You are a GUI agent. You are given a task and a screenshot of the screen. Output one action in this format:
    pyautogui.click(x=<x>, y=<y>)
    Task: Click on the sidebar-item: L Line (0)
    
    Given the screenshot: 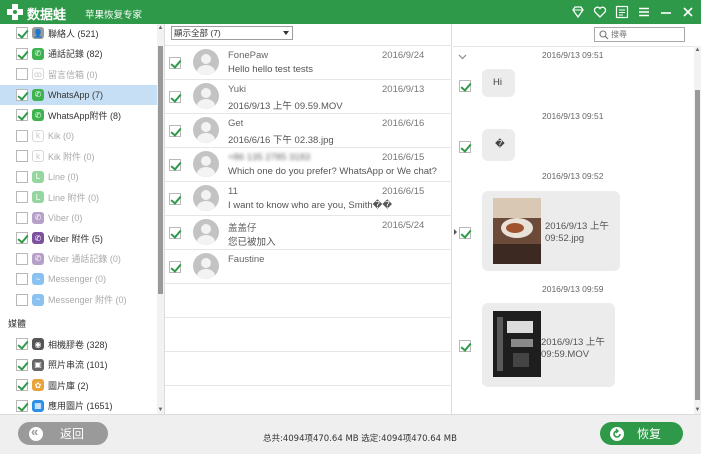 What is the action you would take?
    pyautogui.click(x=79, y=177)
    